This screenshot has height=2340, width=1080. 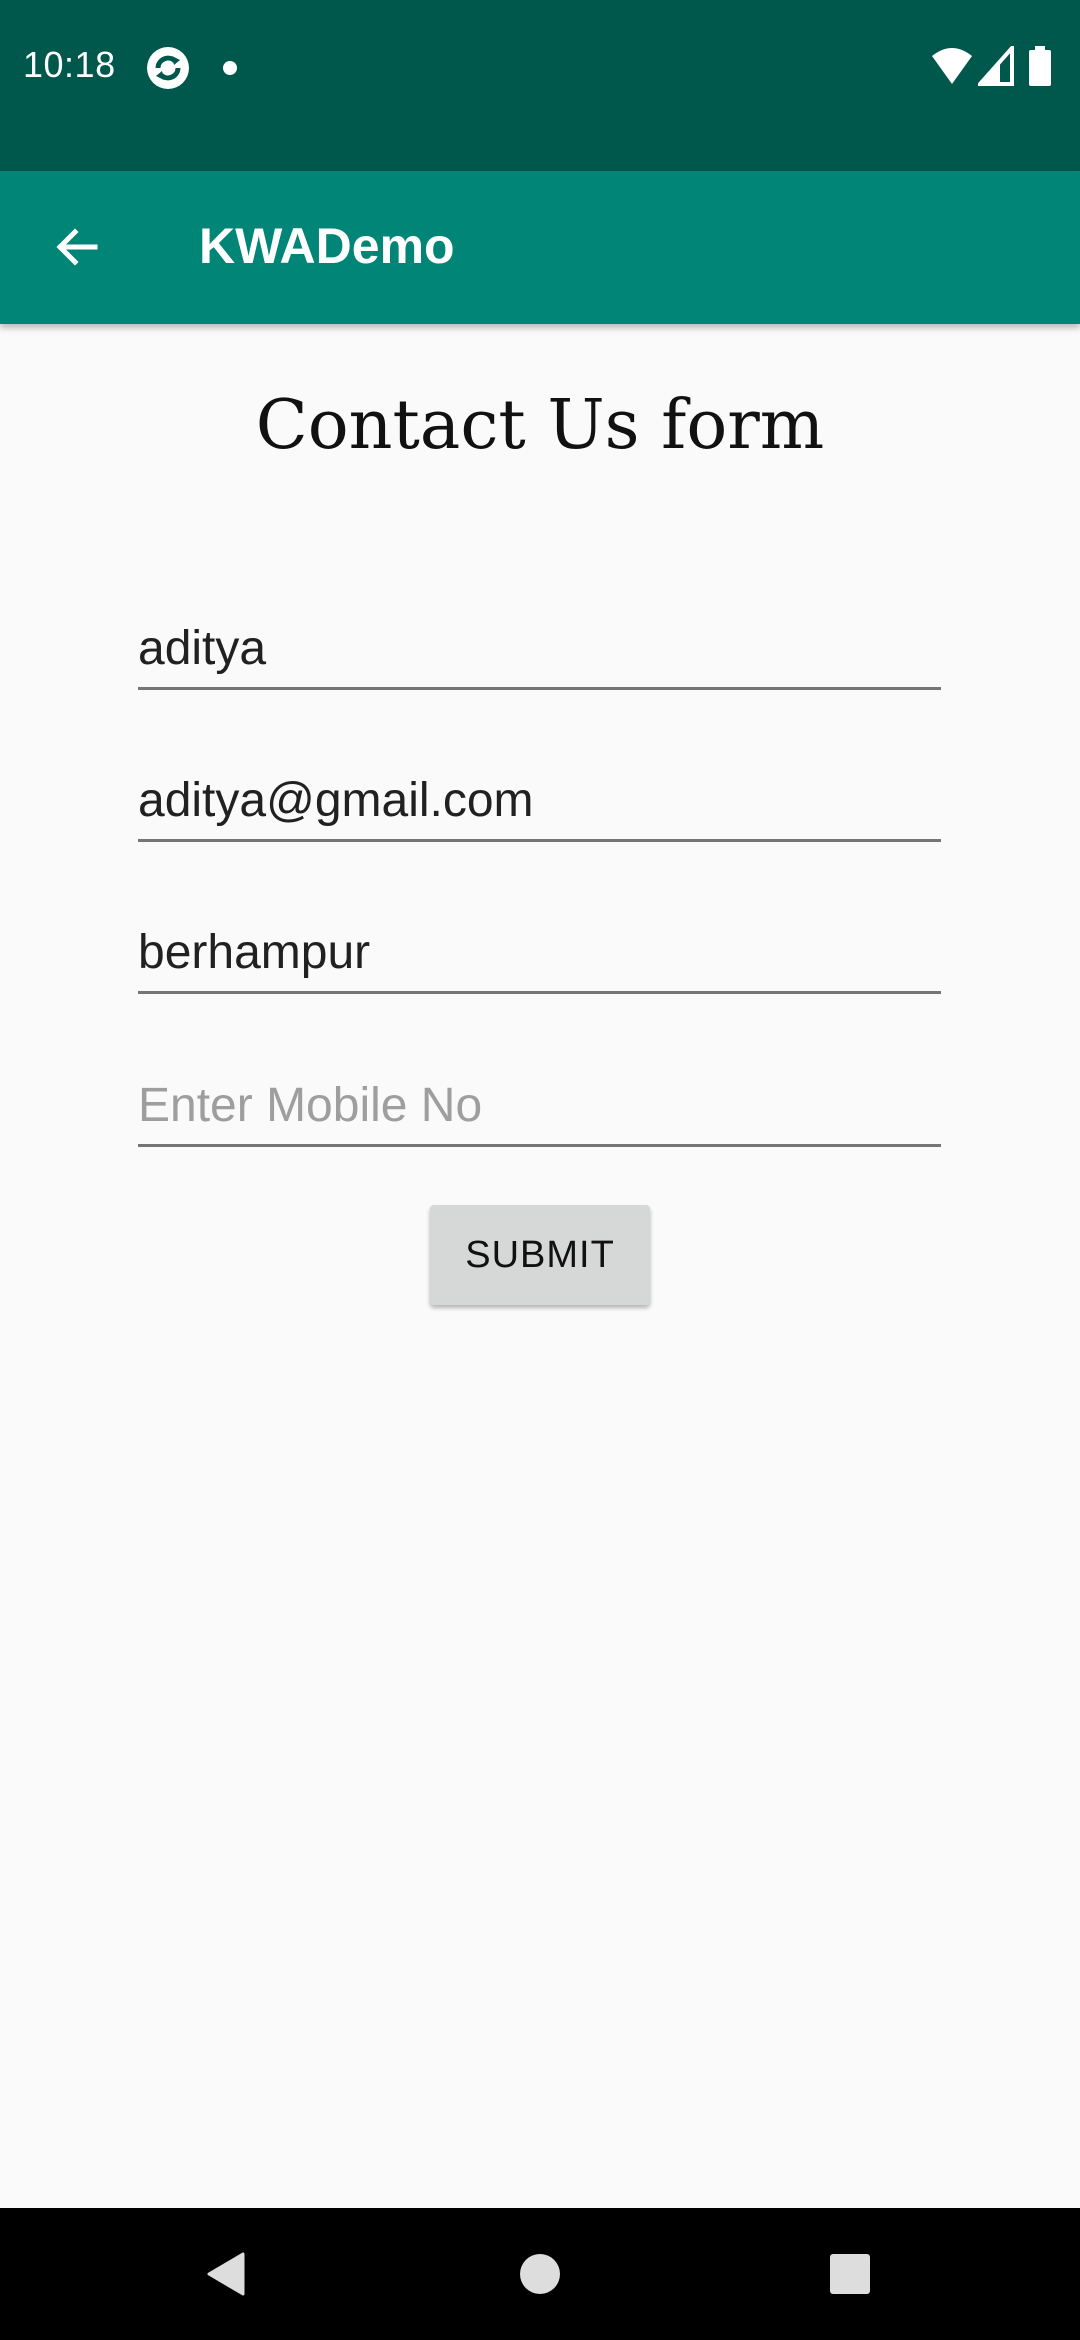 I want to click on app-bar: KWADemo, so click(x=540, y=247).